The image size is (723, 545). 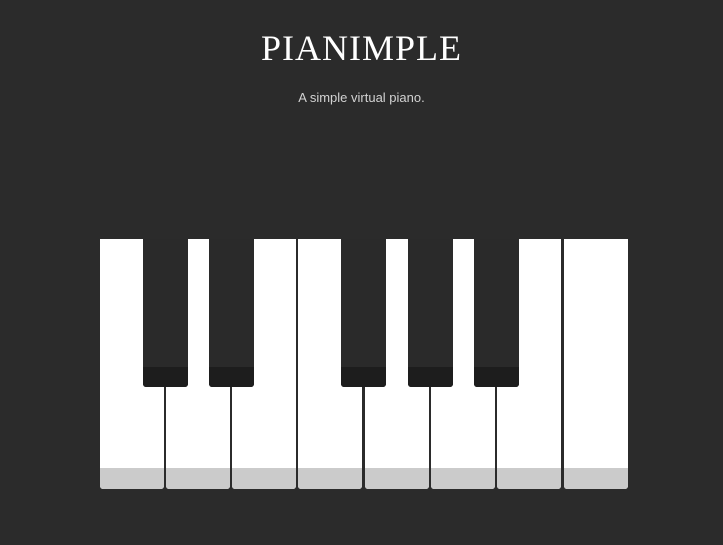 What do you see at coordinates (496, 313) in the screenshot?
I see `black-key-a-sharp` at bounding box center [496, 313].